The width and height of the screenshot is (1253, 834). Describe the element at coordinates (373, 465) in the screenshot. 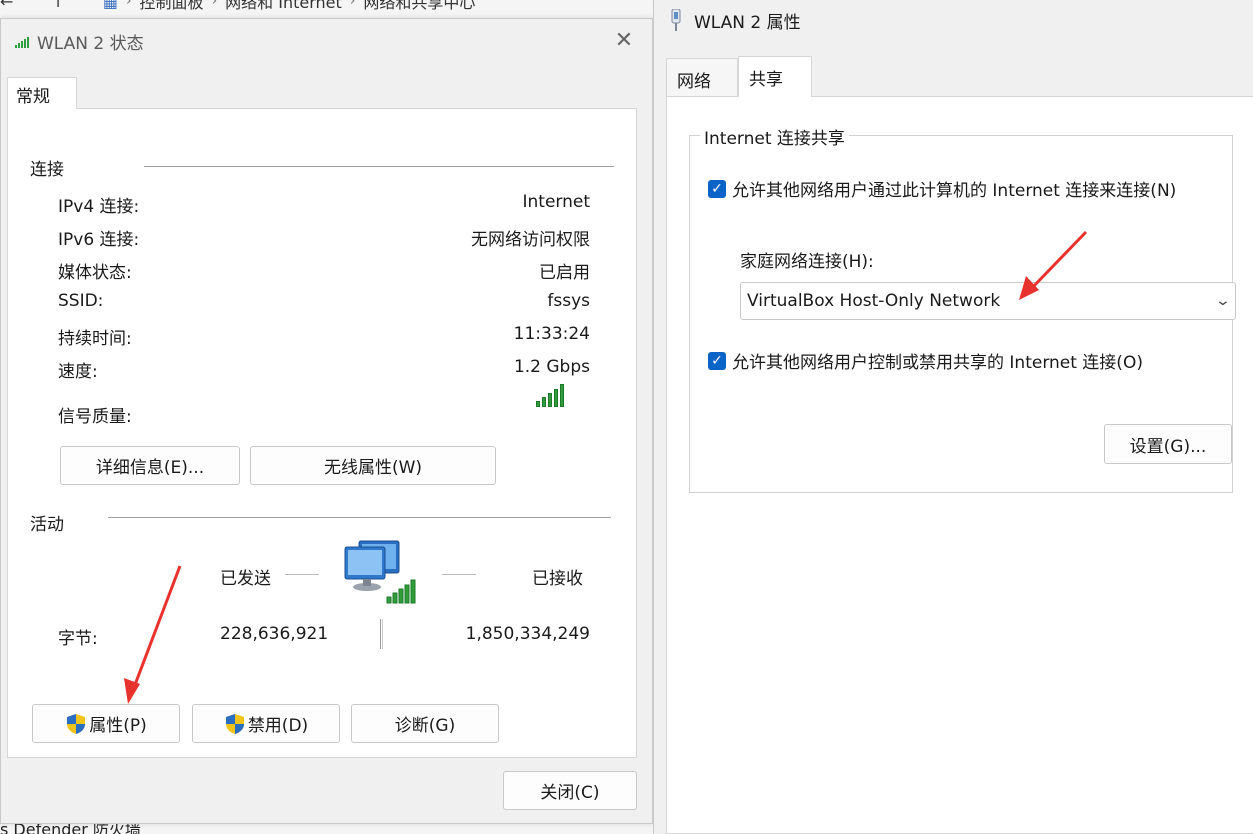

I see `wireless-properties-button: 无线属性(W)` at that location.